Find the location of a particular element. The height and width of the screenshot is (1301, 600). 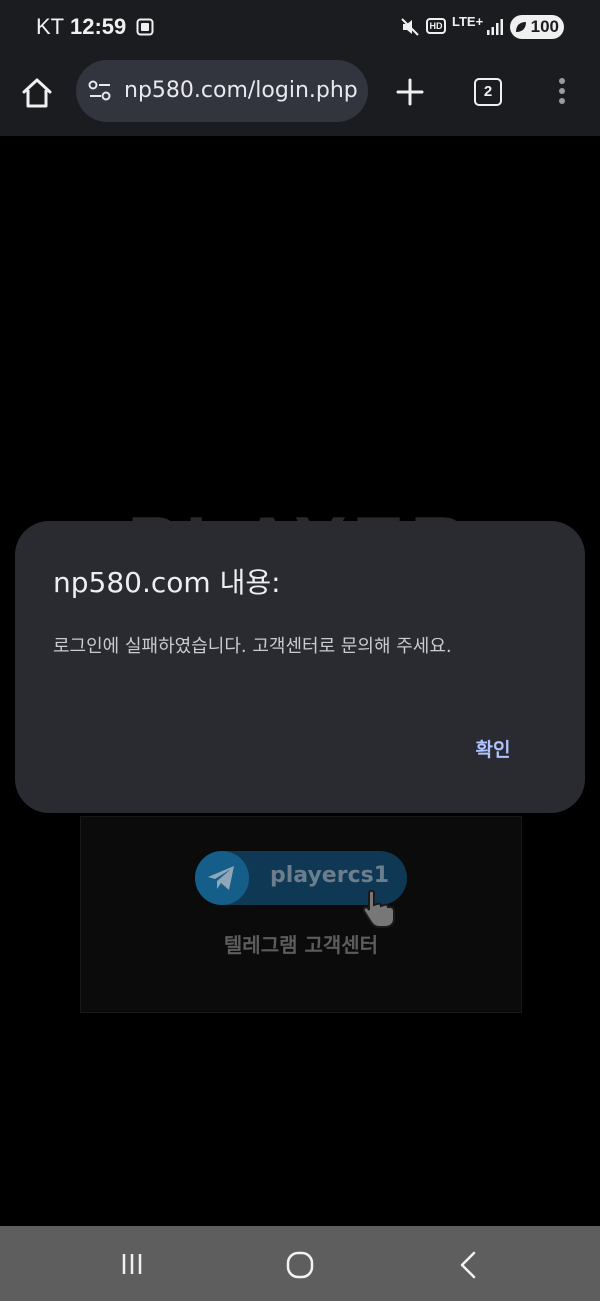

battery-level: 100 is located at coordinates (544, 26).